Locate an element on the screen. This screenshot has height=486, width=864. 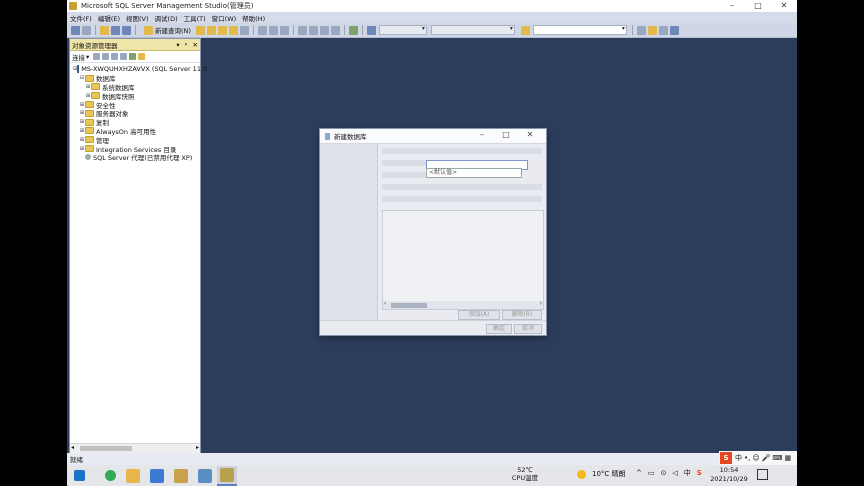
properties-icon is located at coordinates (652, 30).